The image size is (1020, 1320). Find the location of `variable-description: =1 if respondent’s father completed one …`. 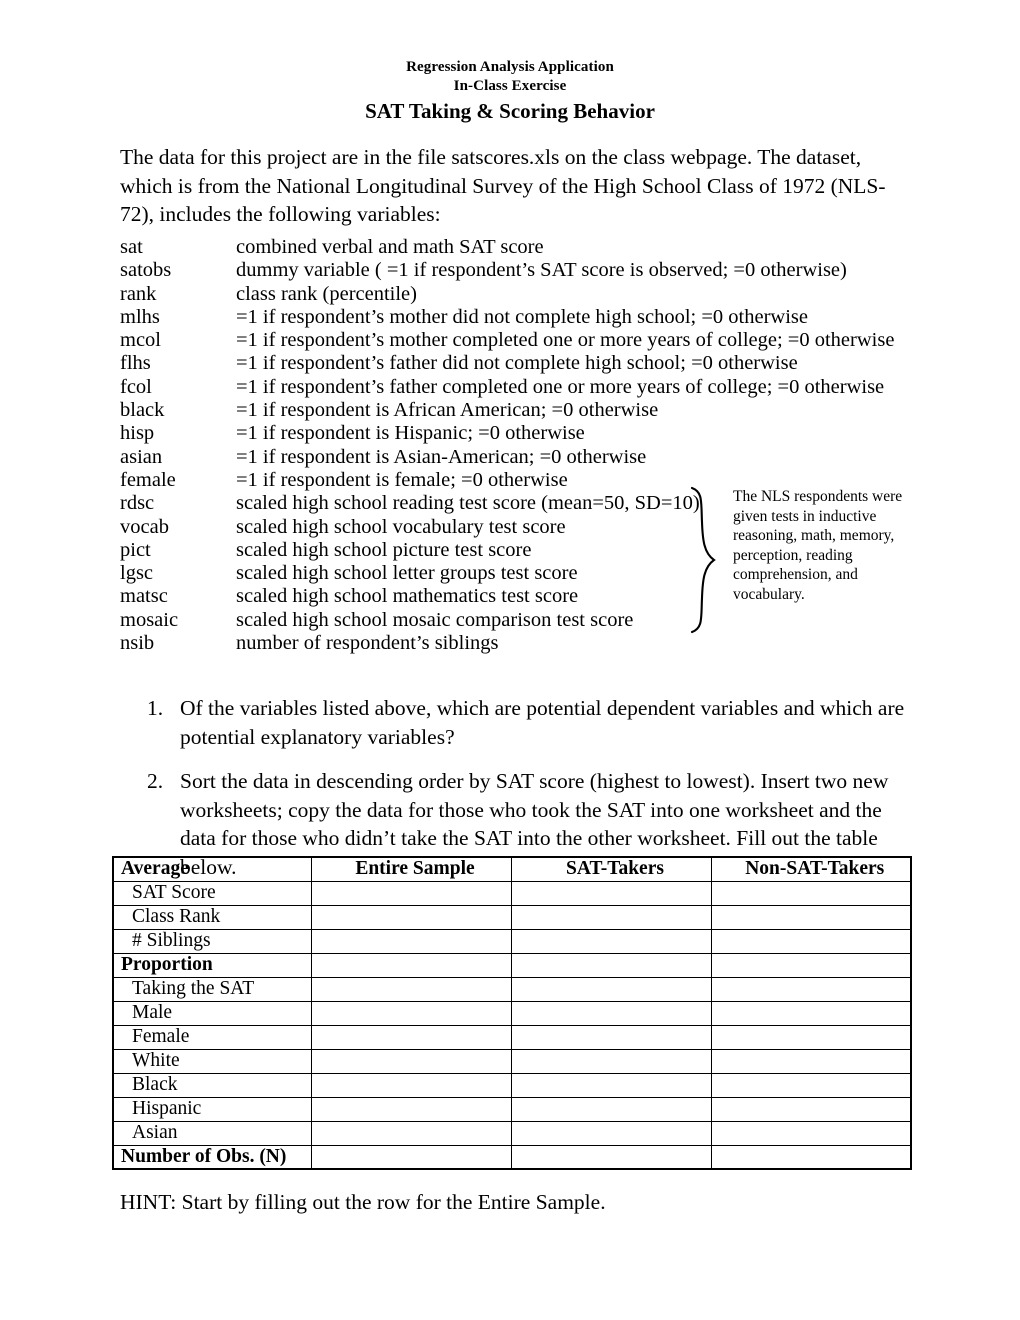

variable-description: =1 if respondent’s father completed one … is located at coordinates (560, 386).